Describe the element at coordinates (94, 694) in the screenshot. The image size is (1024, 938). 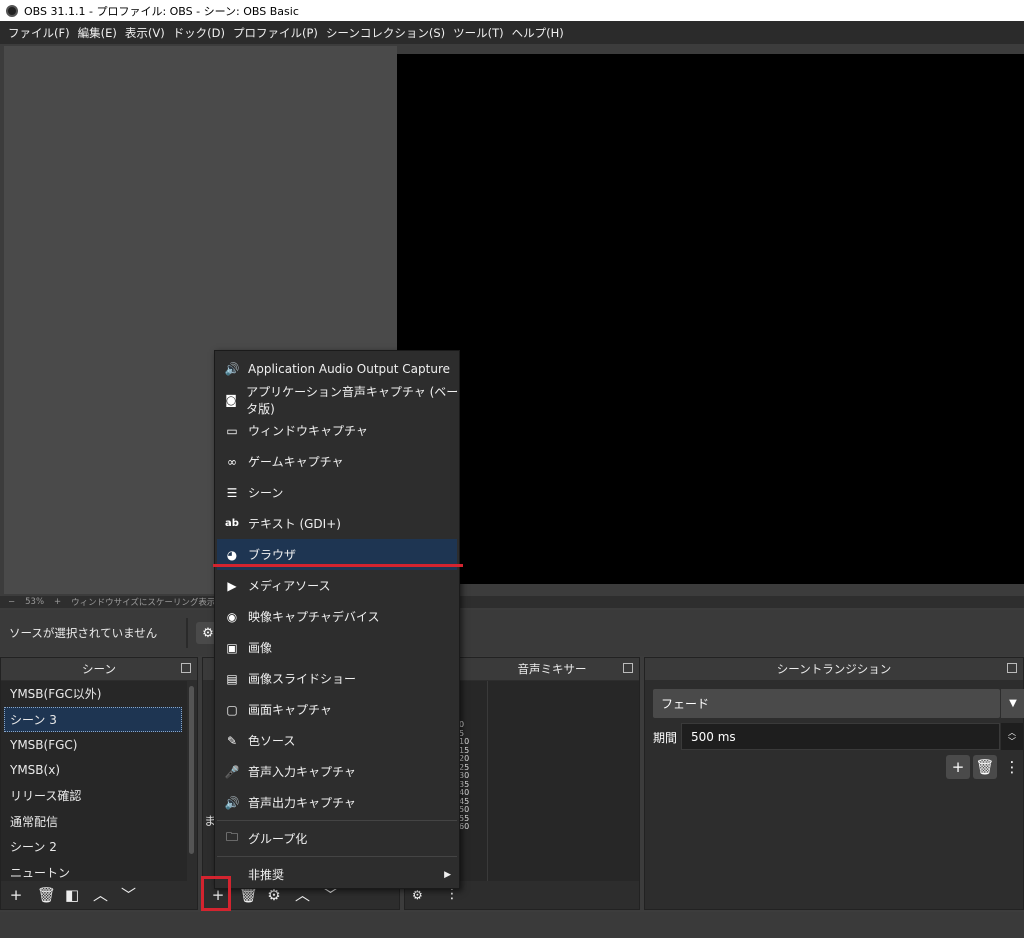
I see `scene-item: YMSB(FGC以外)` at that location.